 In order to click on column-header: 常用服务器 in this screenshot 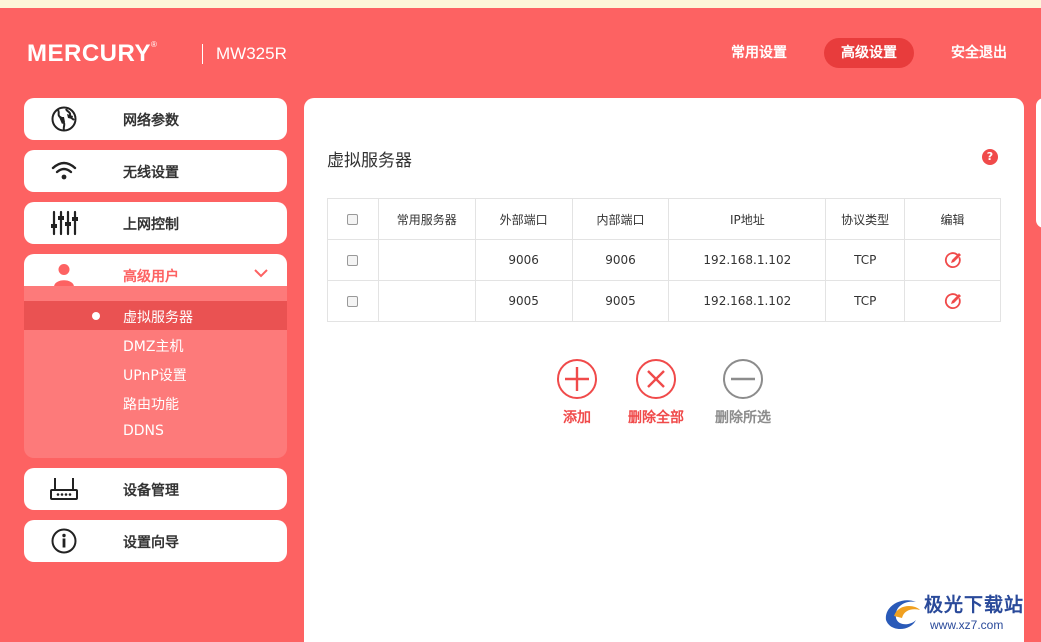, I will do `click(426, 219)`.